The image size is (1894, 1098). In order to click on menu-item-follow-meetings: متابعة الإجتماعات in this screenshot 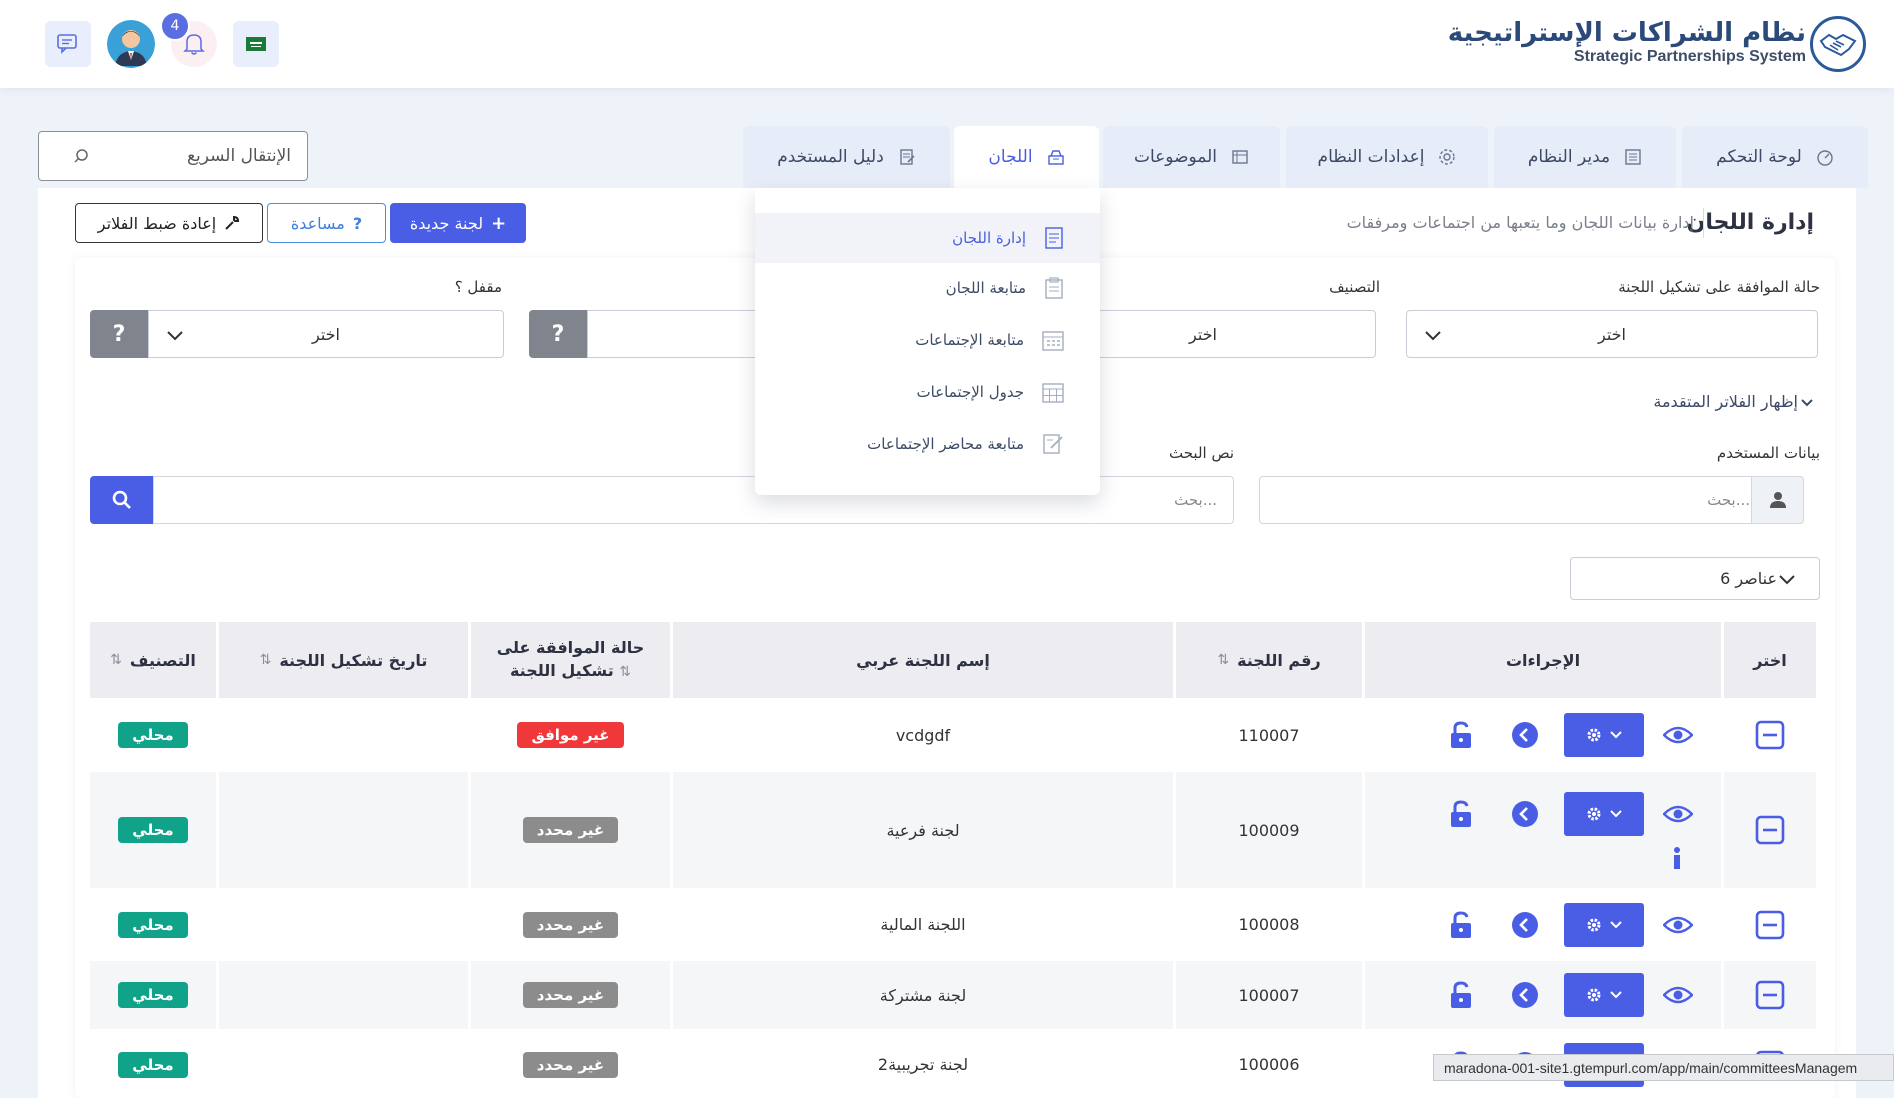, I will do `click(927, 340)`.